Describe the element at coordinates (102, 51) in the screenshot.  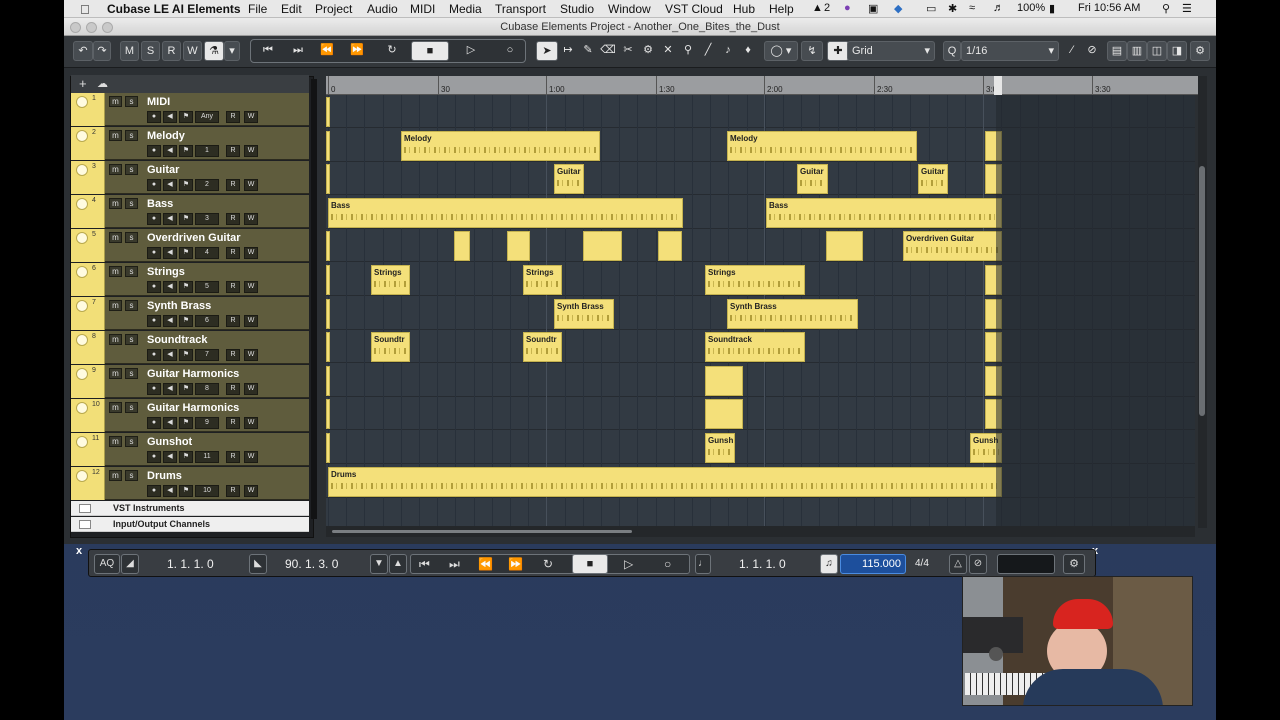
I see `redo-button: ↷` at that location.